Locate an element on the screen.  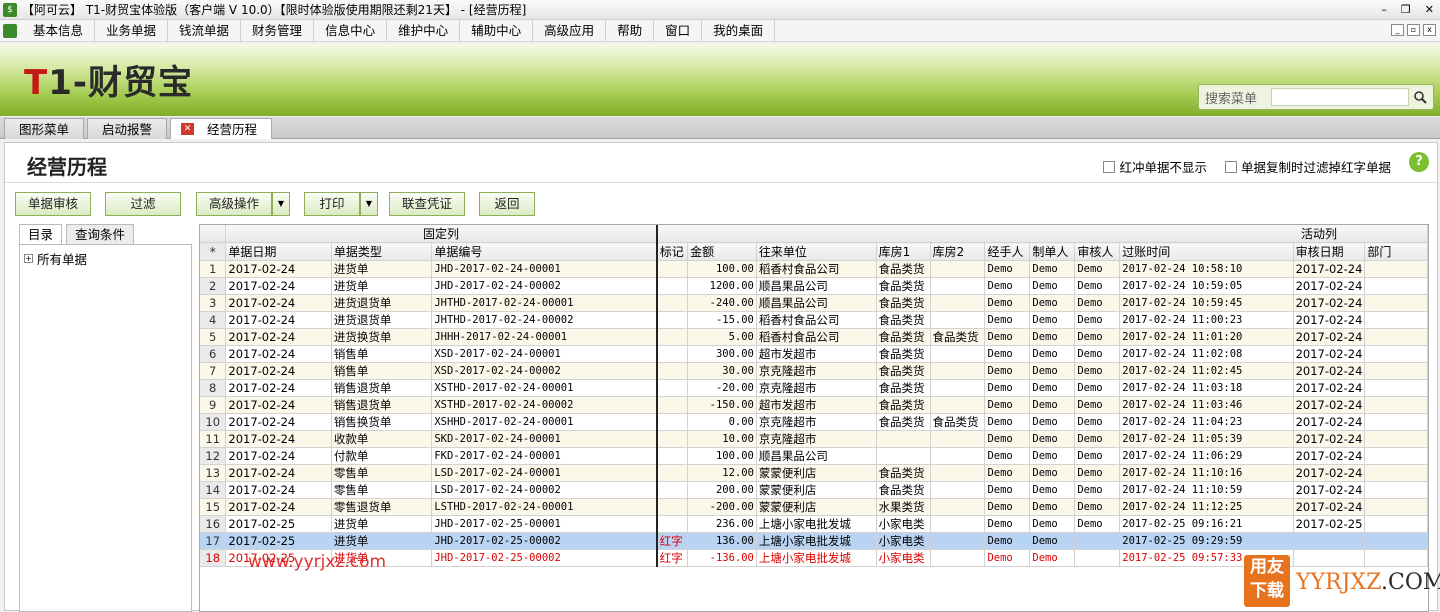
warehouse1-cell: 食品类货 is located at coordinates (903, 473).